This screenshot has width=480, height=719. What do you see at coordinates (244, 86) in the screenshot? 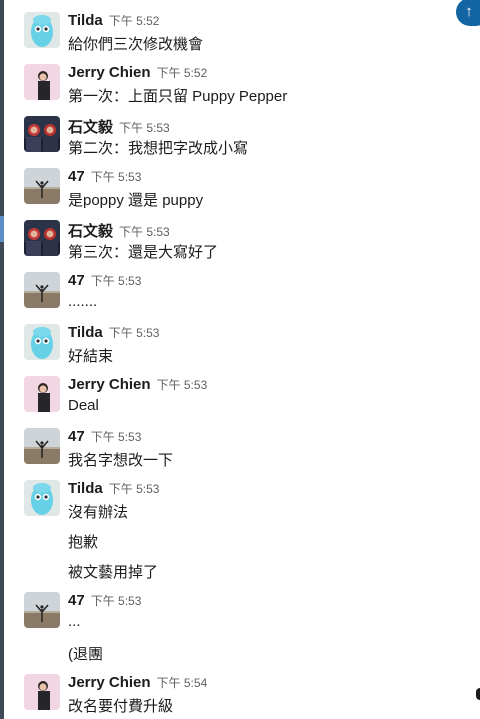
I see `message: Jerry Chien 下午 5:52 第一次：上面只留 Puppy Pepper` at bounding box center [244, 86].